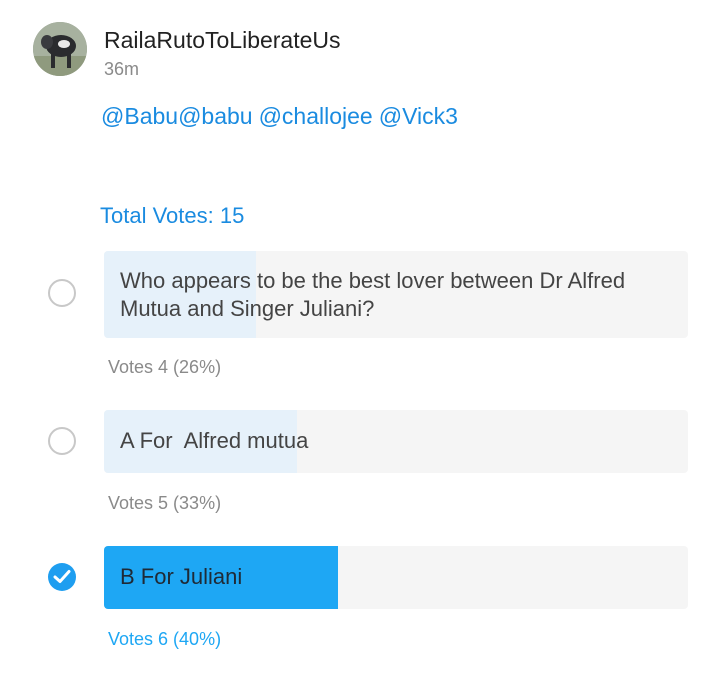  I want to click on checkmark-icon, so click(62, 576).